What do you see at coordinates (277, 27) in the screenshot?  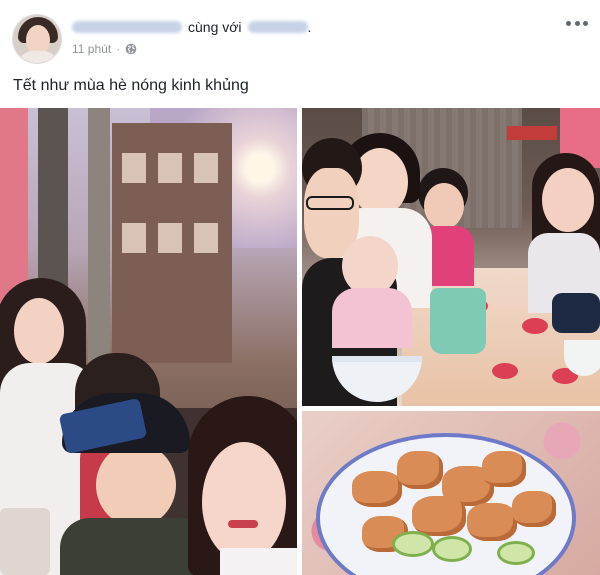 I see `tagged-name-blurred` at bounding box center [277, 27].